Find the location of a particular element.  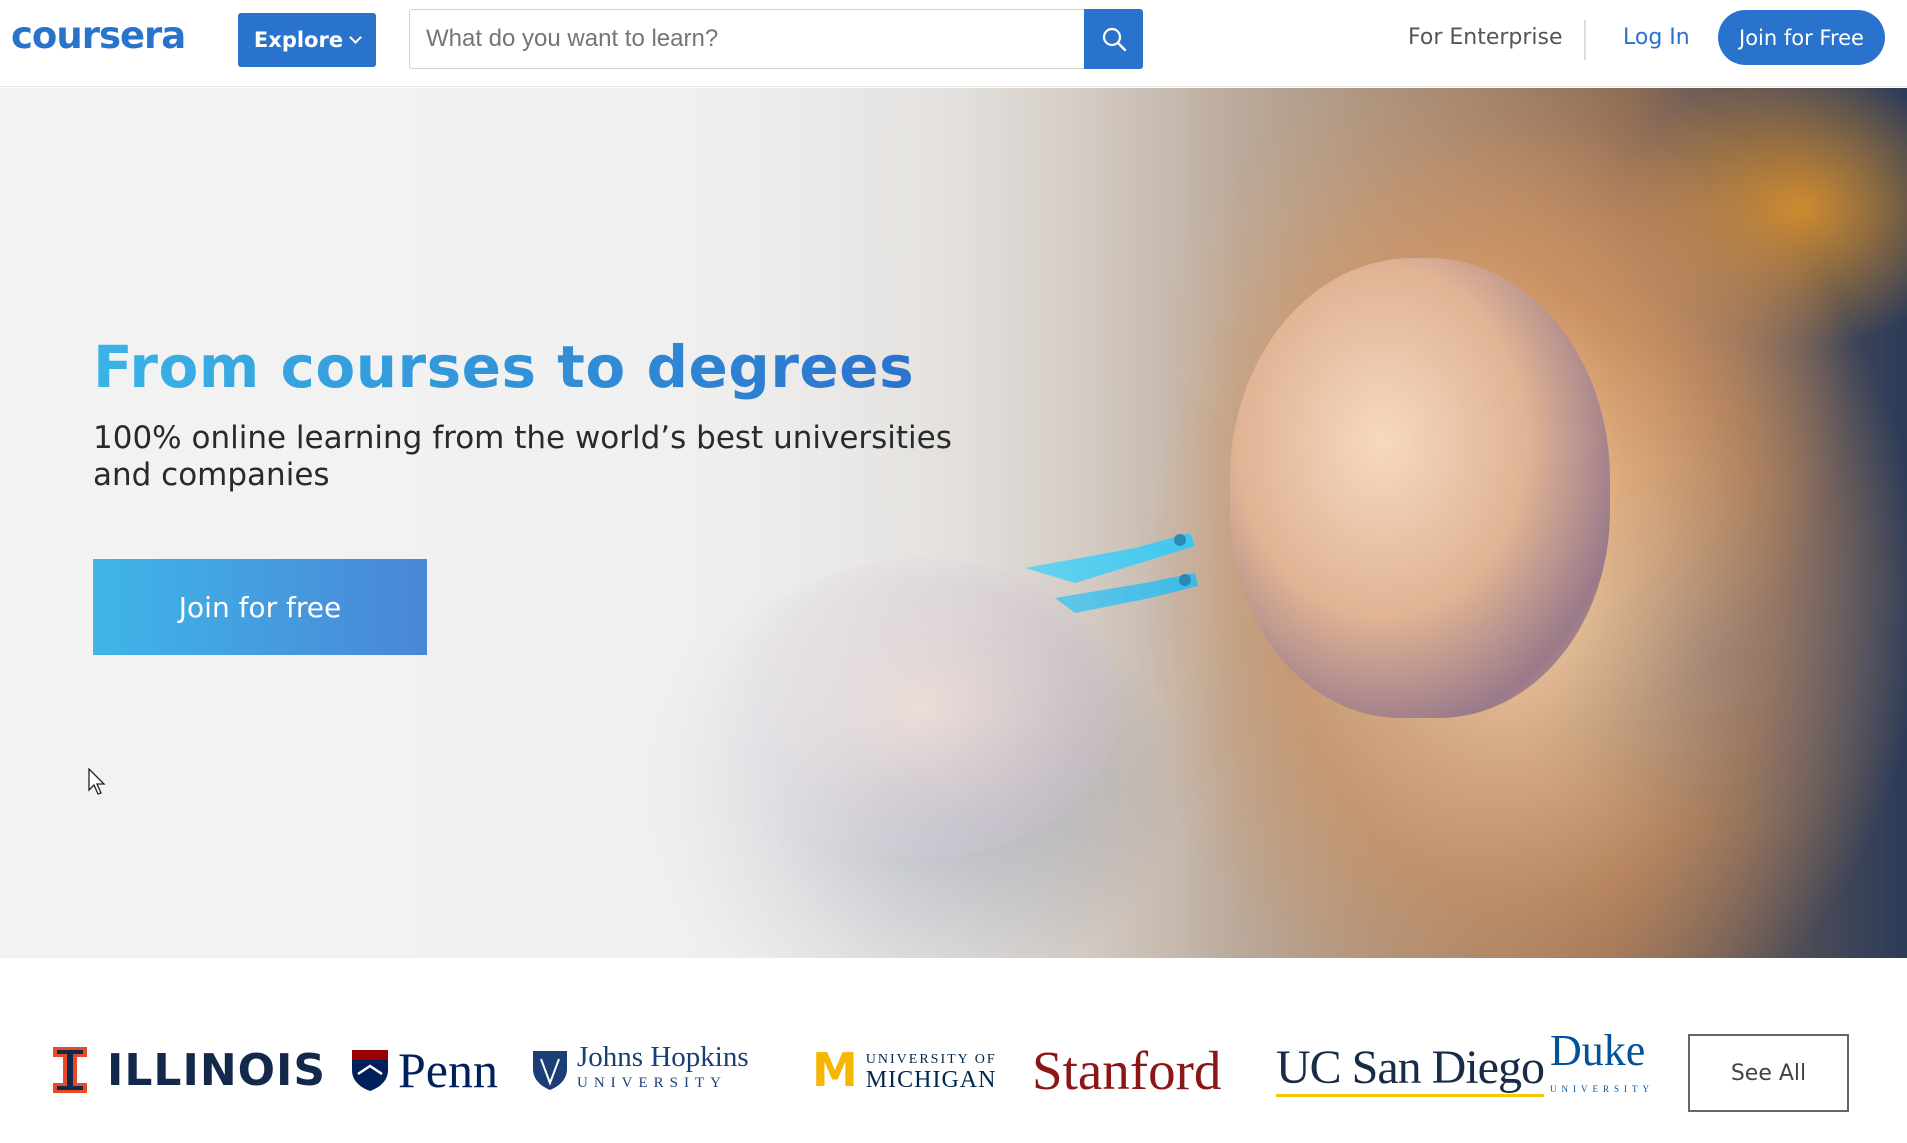

johns-hopkins-logo: Johns Hopkins UNIVERSITY is located at coordinates (640, 1070).